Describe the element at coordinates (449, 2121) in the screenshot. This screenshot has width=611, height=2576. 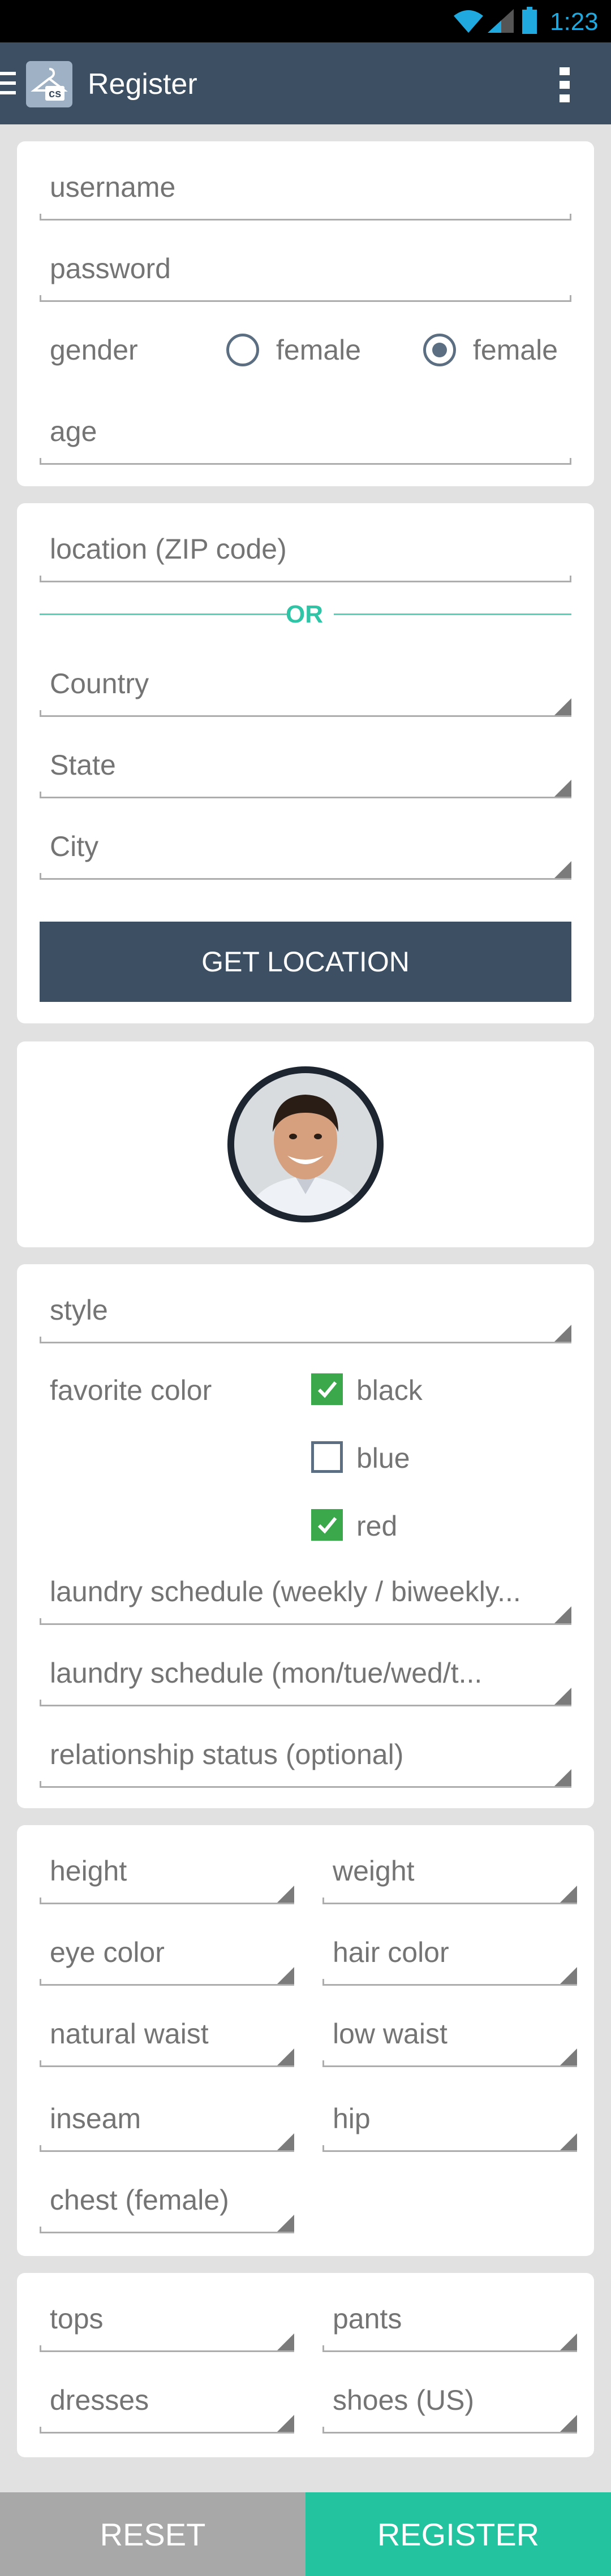
I see `hip-spinner: hip` at that location.